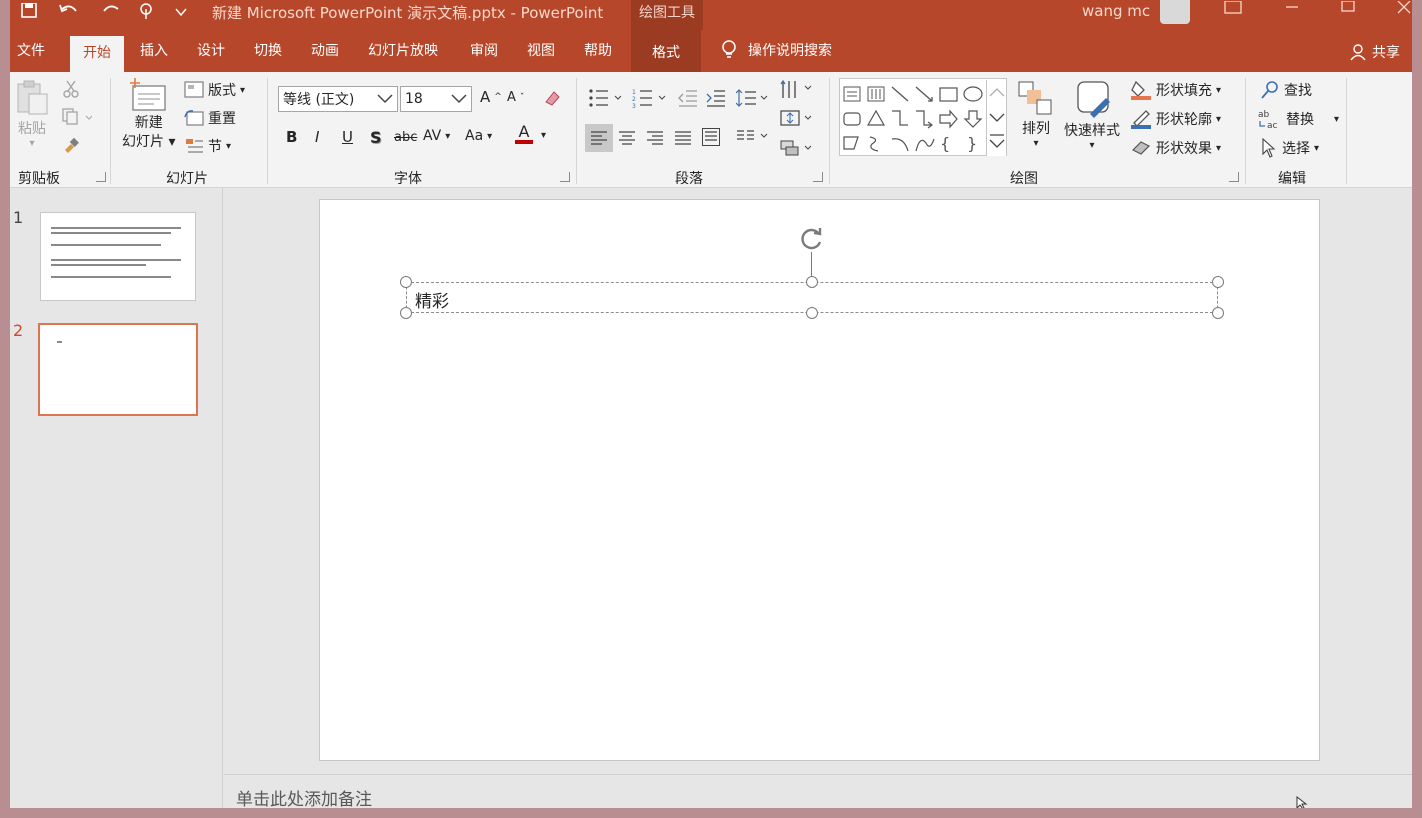 Image resolution: width=1422 pixels, height=818 pixels. Describe the element at coordinates (319, 100) in the screenshot. I see `font-name-value: 等线 (正文)` at that location.